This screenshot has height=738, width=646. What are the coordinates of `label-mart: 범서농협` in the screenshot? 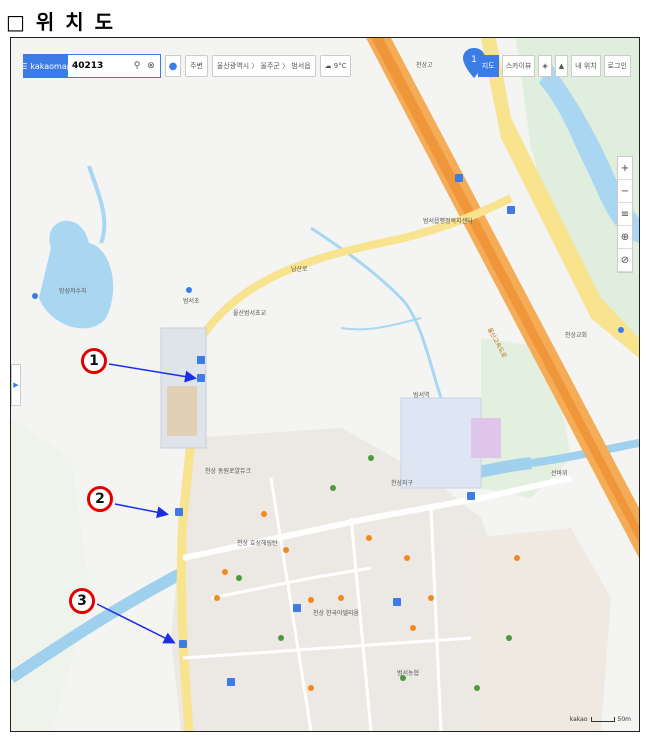 It's located at (408, 673).